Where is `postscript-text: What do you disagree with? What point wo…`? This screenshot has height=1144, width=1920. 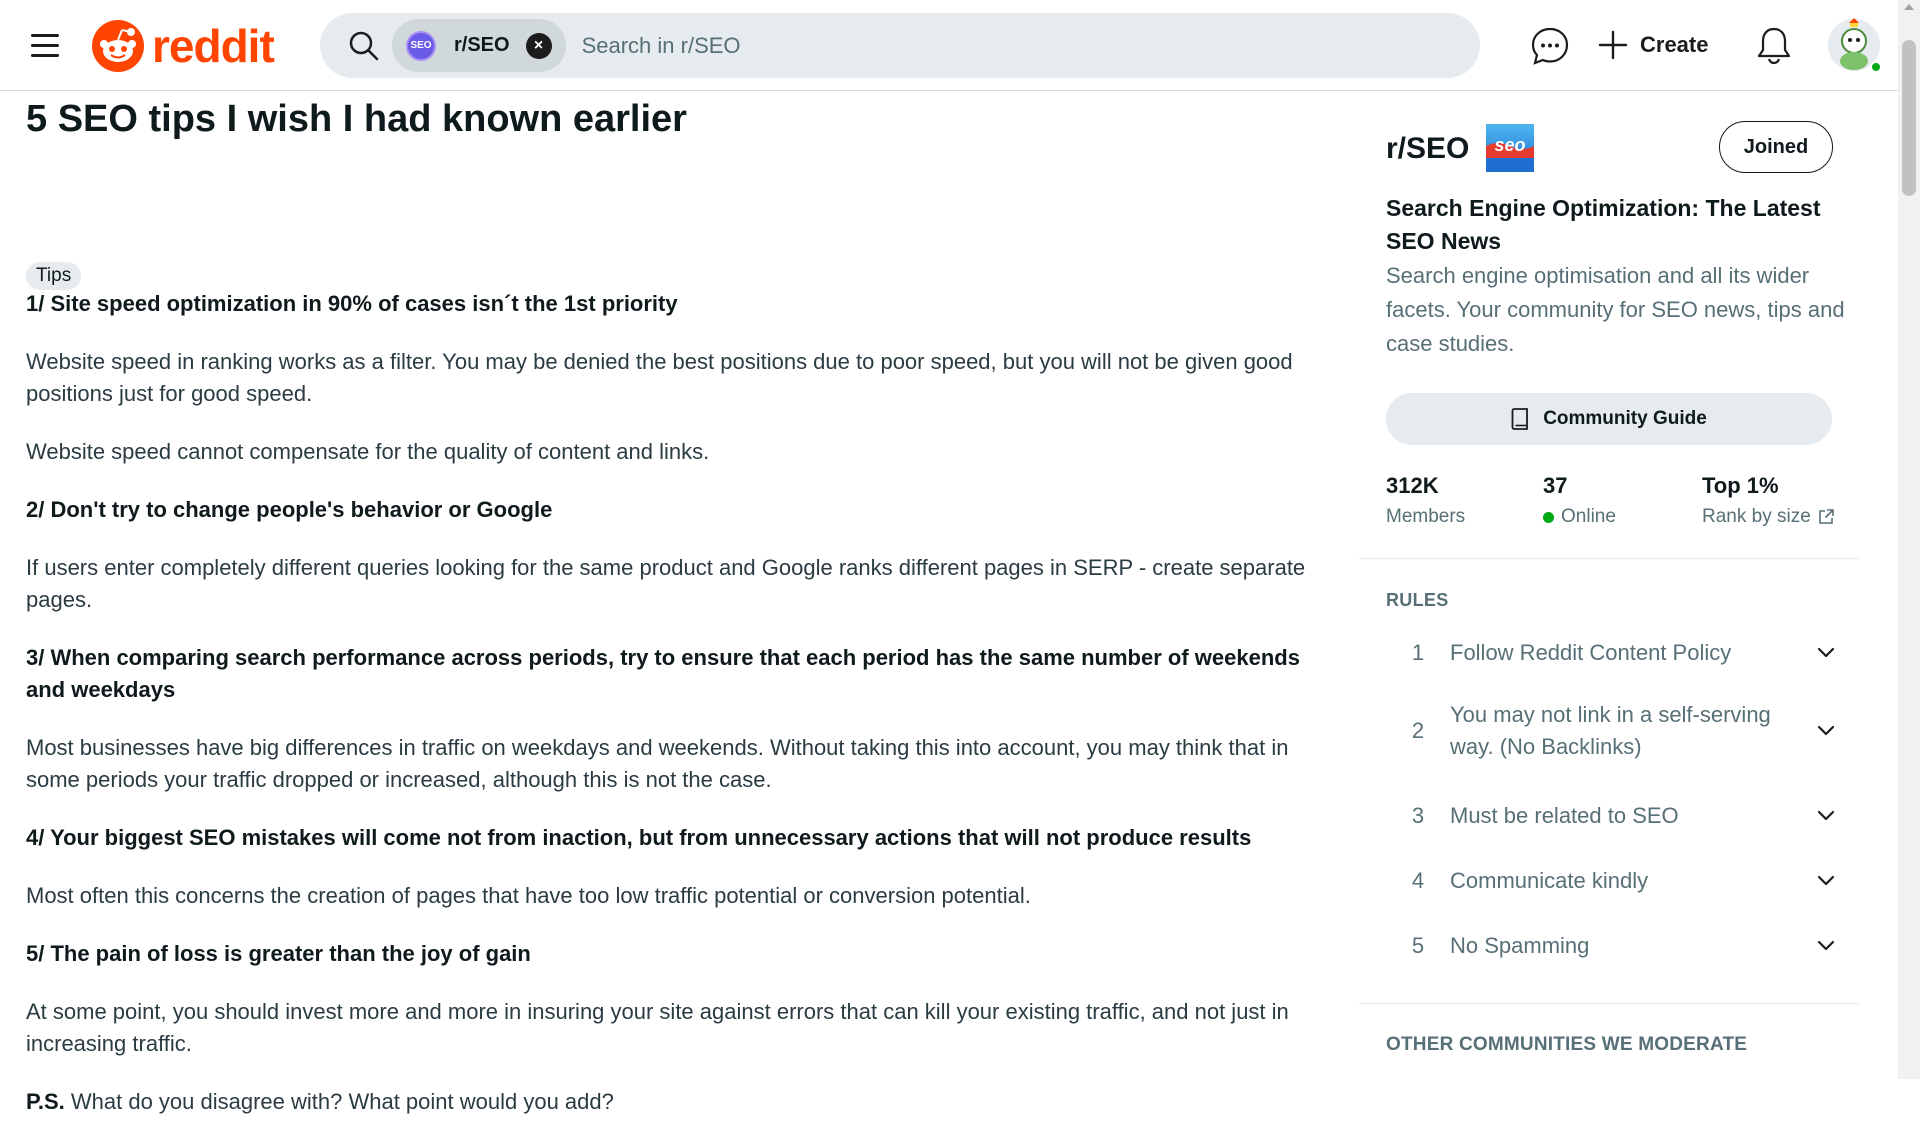 postscript-text: What do you disagree with? What point wo… is located at coordinates (342, 1101).